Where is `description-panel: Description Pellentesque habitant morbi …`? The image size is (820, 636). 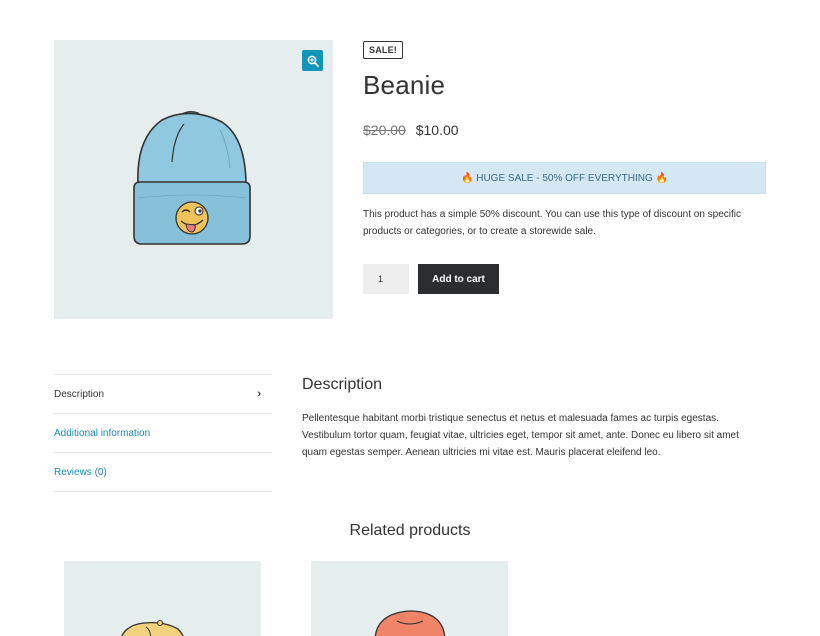
description-panel: Description Pellentesque habitant morbi … is located at coordinates (533, 417).